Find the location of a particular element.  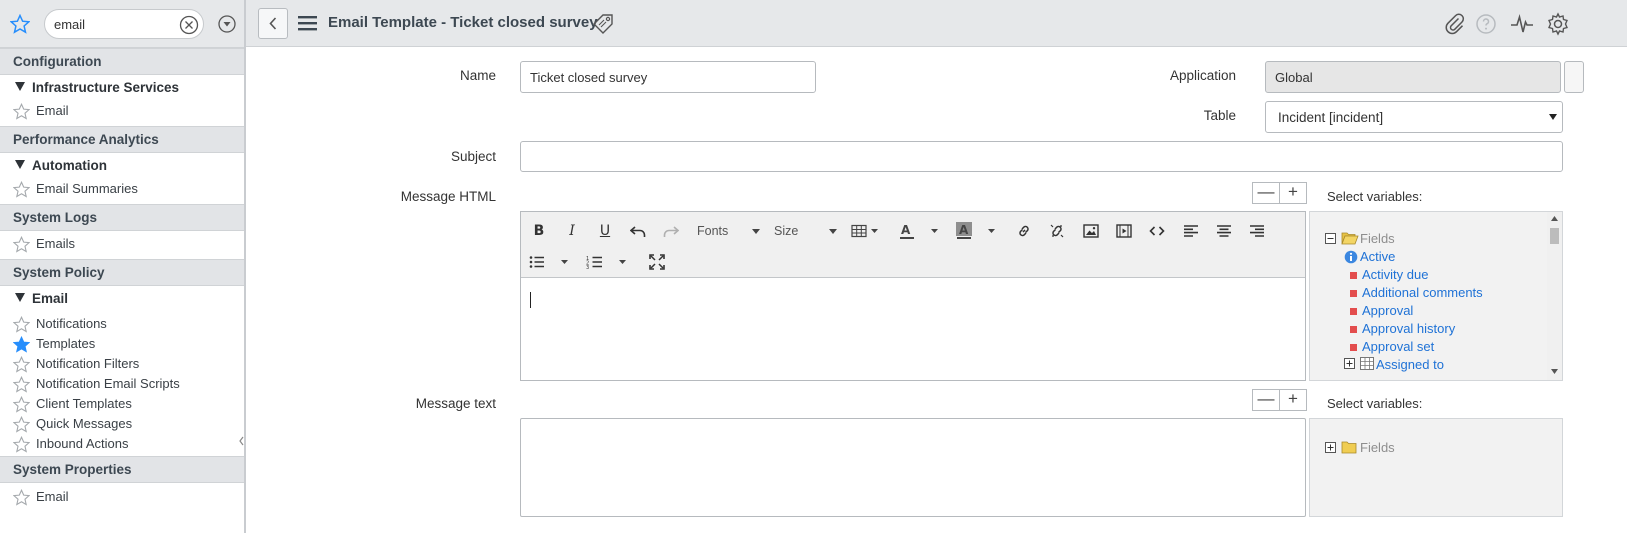

nav-item-notification-filters: Notification Filters is located at coordinates (122, 364).